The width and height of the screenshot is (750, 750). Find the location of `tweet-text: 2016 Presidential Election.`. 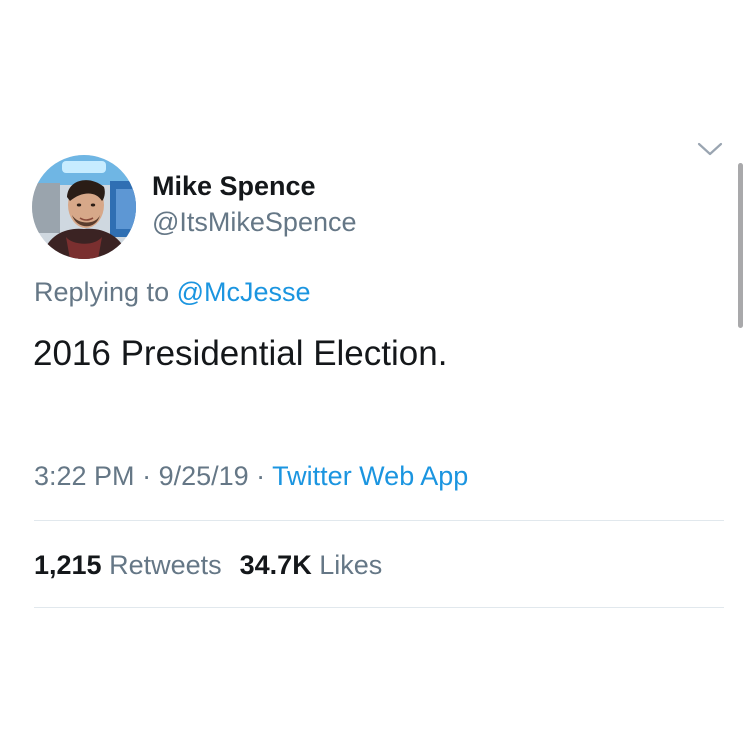

tweet-text: 2016 Presidential Election. is located at coordinates (240, 353).